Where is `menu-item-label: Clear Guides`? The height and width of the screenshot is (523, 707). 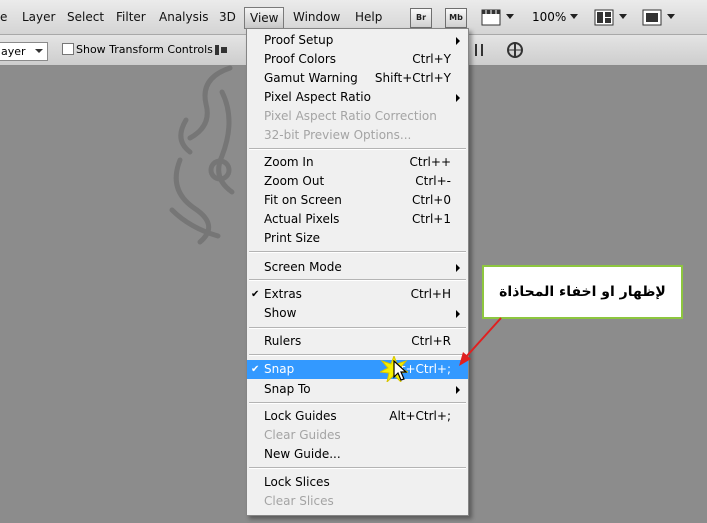 menu-item-label: Clear Guides is located at coordinates (302, 435).